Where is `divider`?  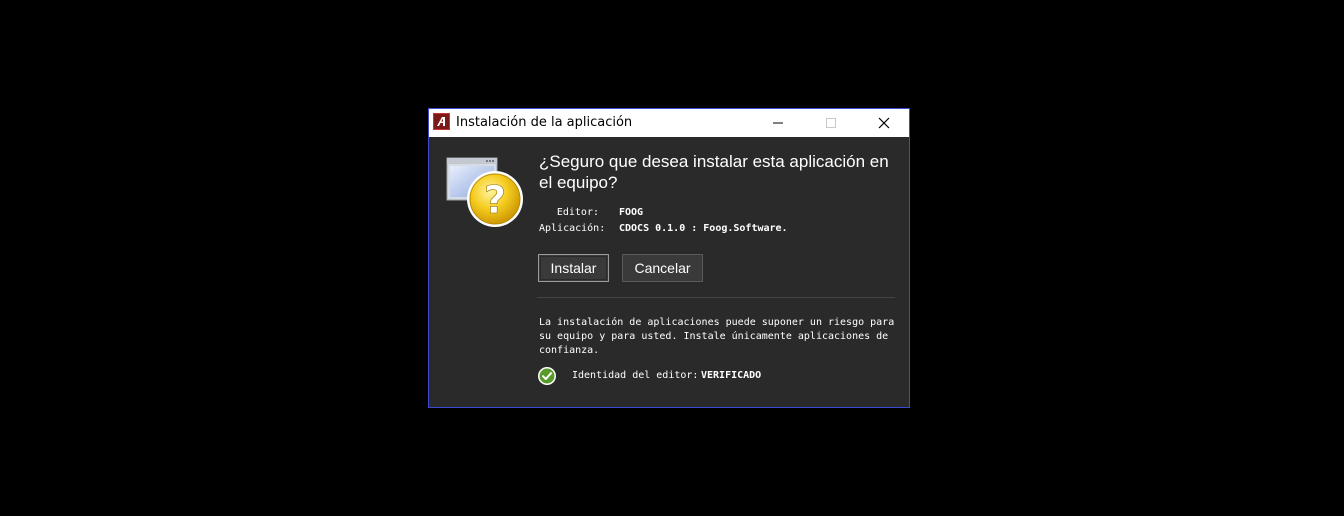 divider is located at coordinates (716, 297).